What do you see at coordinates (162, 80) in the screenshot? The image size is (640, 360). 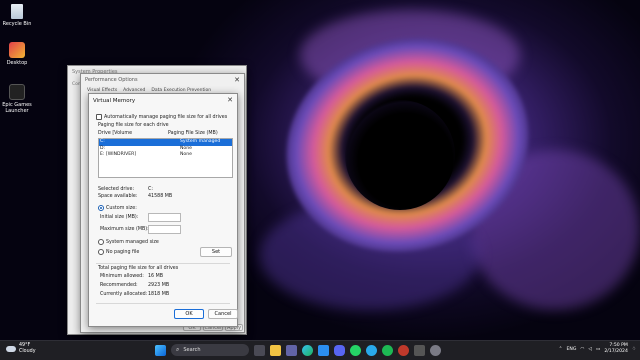 I see `performance-options-titlebar: Performance Options ✕` at bounding box center [162, 80].